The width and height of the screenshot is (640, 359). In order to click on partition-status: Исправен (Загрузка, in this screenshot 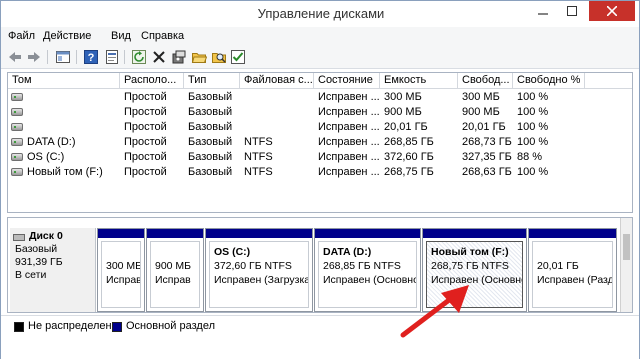, I will do `click(261, 280)`.